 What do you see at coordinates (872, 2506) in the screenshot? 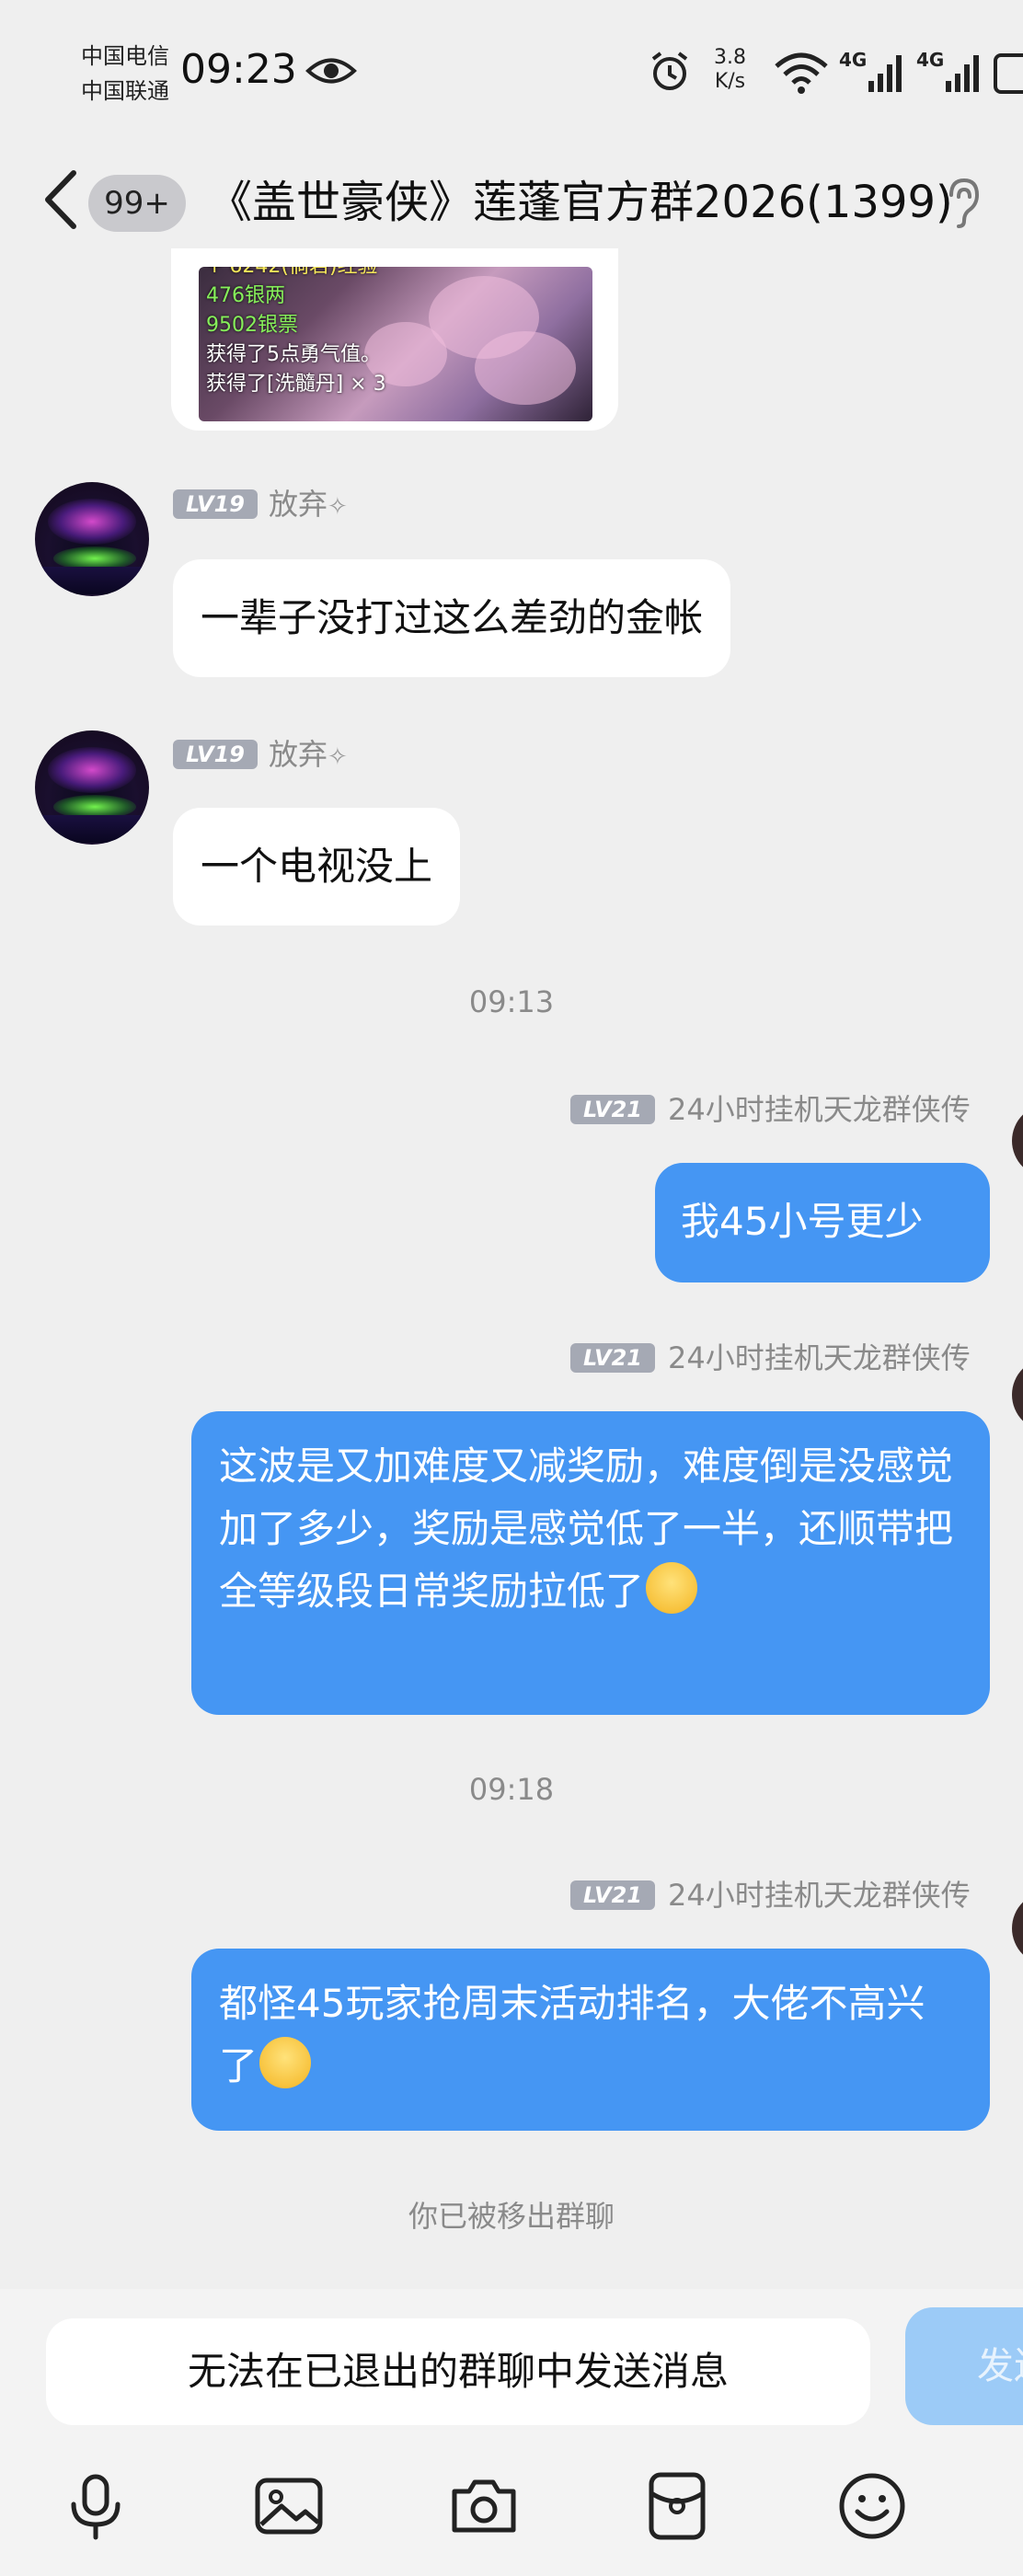
I see `emoji-icon` at bounding box center [872, 2506].